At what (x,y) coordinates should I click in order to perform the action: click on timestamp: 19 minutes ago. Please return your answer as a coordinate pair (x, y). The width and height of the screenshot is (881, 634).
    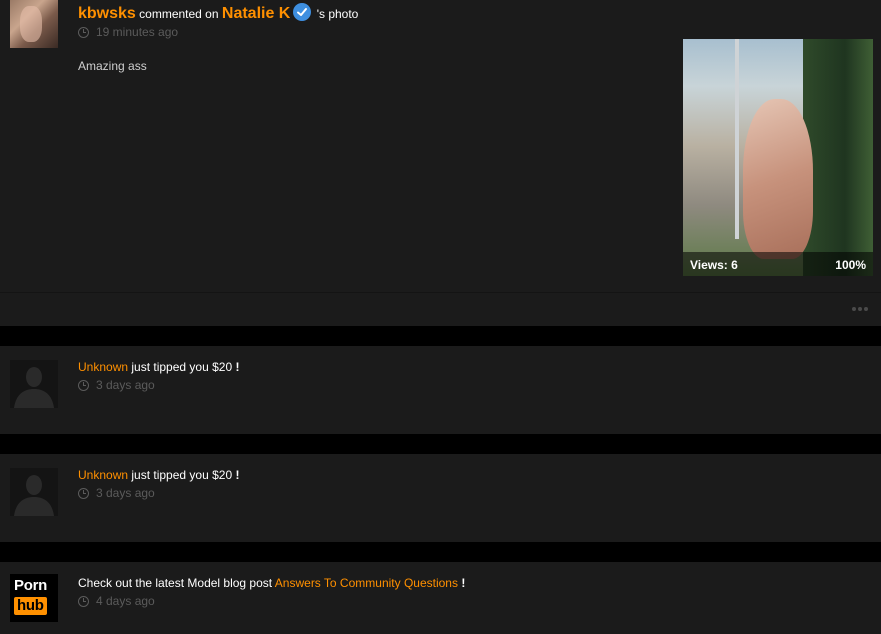
    Looking at the image, I should click on (218, 32).